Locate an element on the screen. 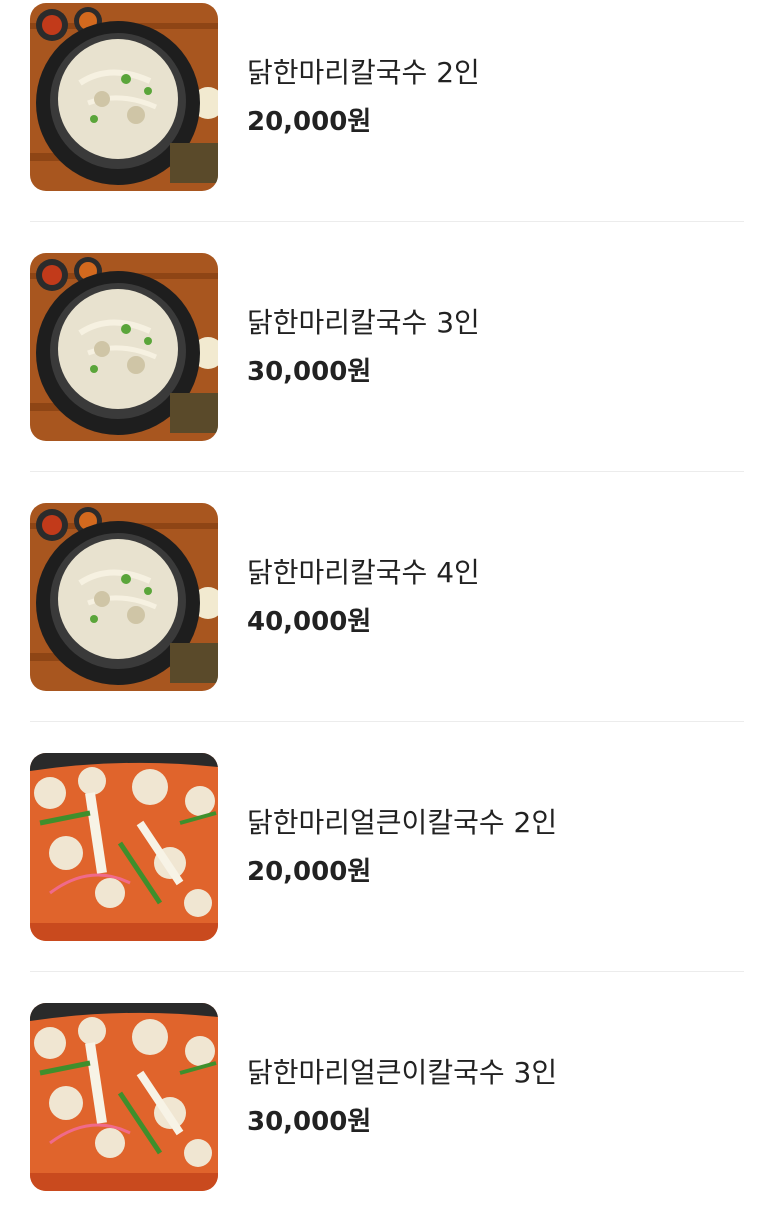 The height and width of the screenshot is (1207, 773). menu-item: 닭한마리얼큰이칼국수 2인 20,000원 is located at coordinates (387, 848).